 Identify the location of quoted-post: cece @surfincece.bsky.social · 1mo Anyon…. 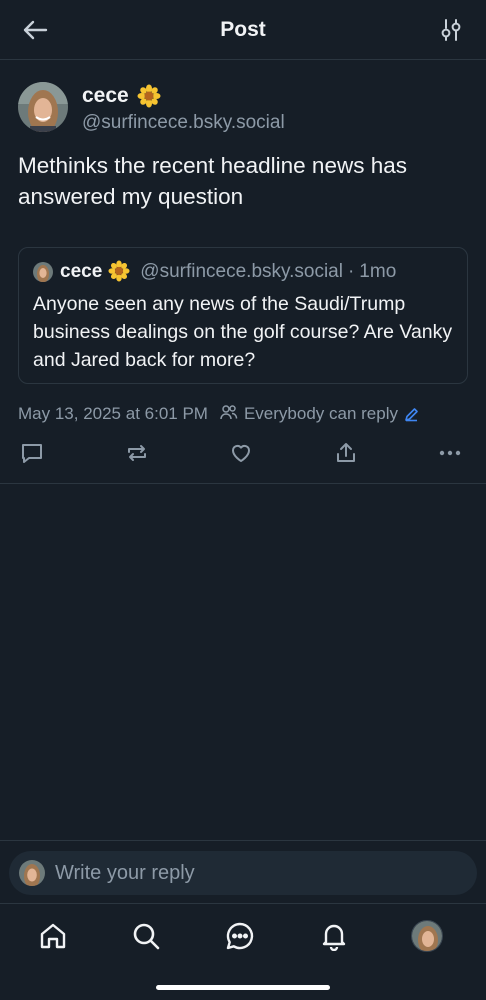
(243, 315).